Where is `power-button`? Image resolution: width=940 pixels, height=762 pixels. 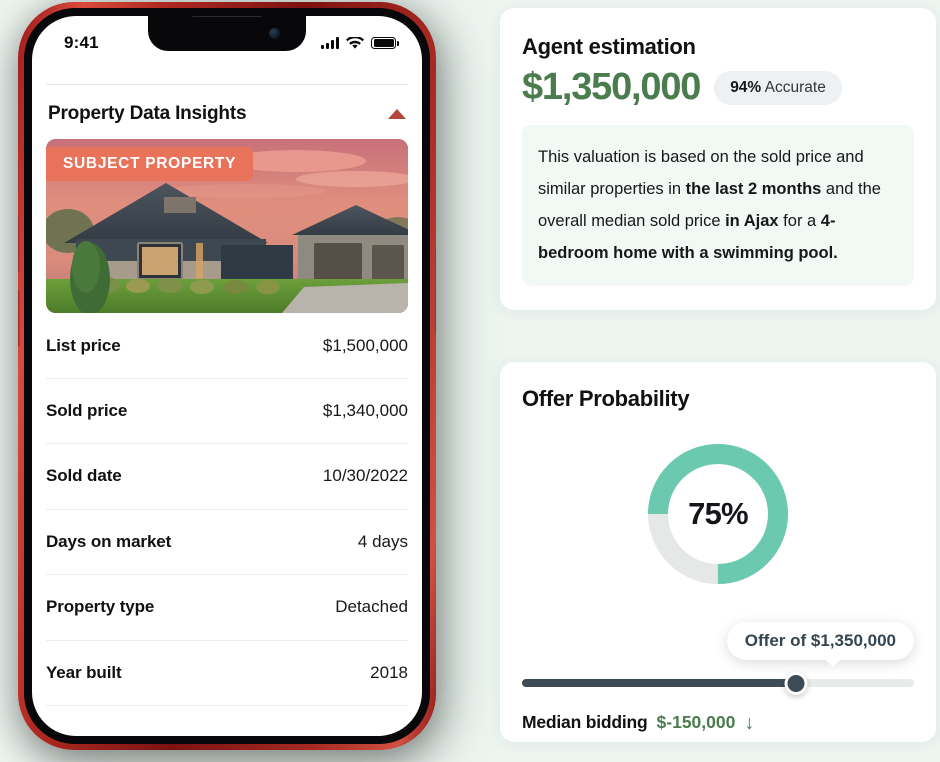 power-button is located at coordinates (435, 290).